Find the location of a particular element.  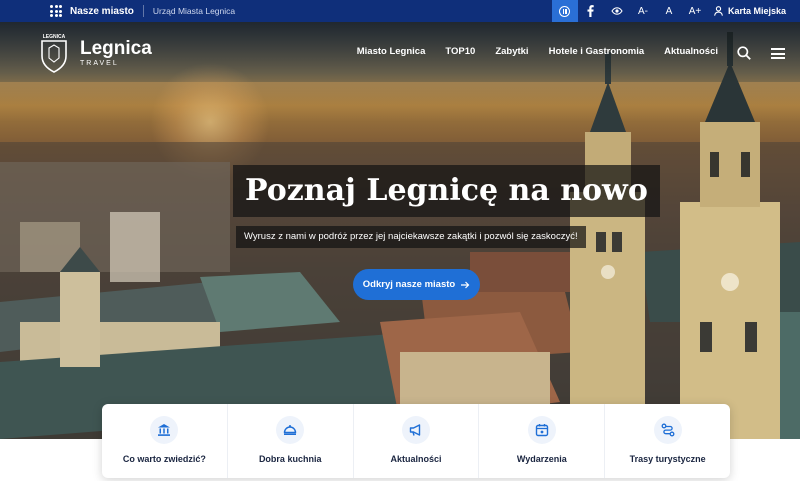

pause-icon is located at coordinates (565, 11).